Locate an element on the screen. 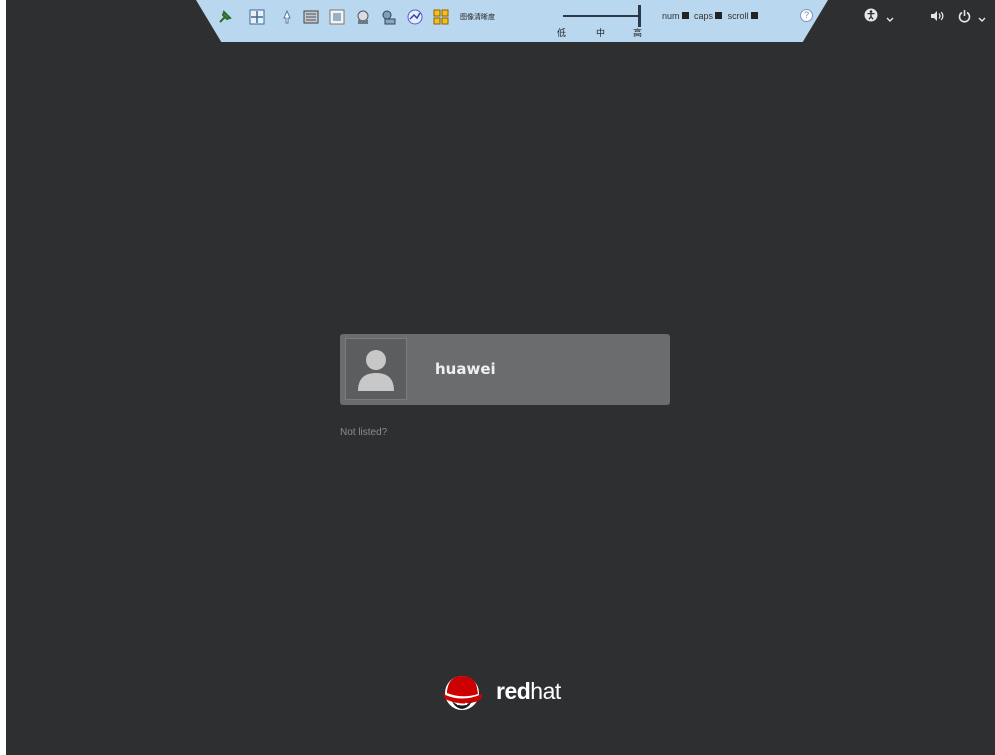  redhat-wordmark: redhat is located at coordinates (528, 691).